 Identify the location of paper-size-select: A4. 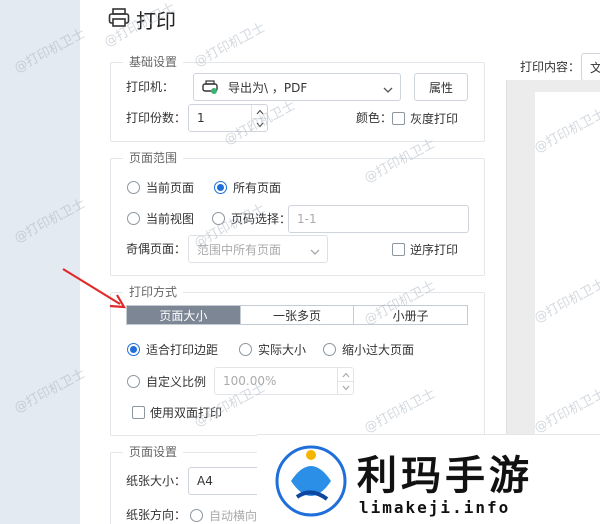
(228, 481).